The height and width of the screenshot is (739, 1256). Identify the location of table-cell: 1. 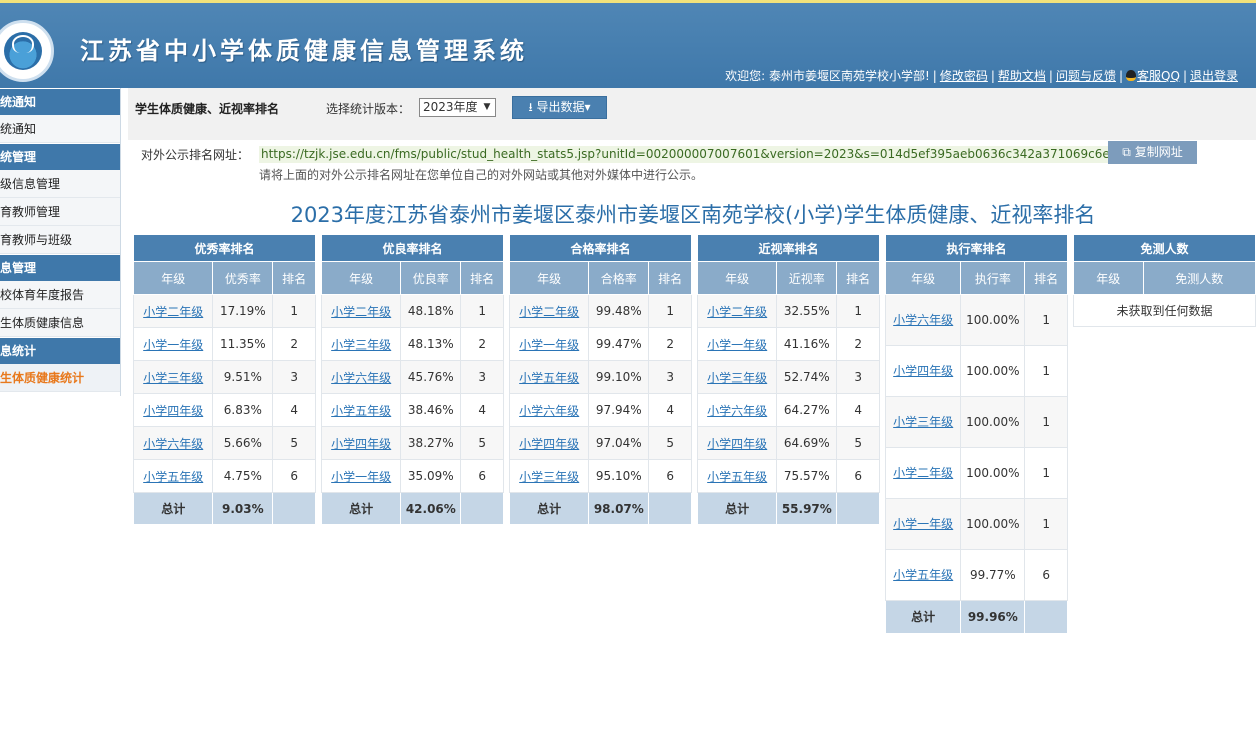
(1046, 422).